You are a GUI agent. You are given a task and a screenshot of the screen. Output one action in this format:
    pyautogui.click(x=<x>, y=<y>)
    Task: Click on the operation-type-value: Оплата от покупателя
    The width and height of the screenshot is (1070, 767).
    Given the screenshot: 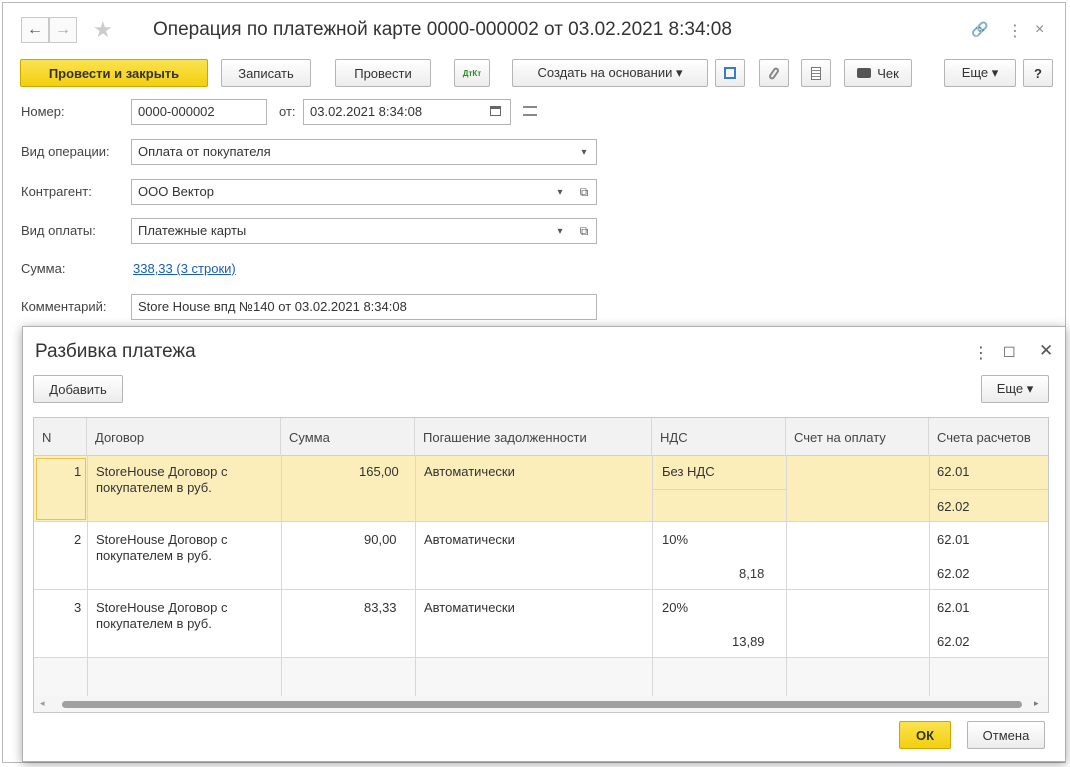 What is the action you would take?
    pyautogui.click(x=204, y=151)
    